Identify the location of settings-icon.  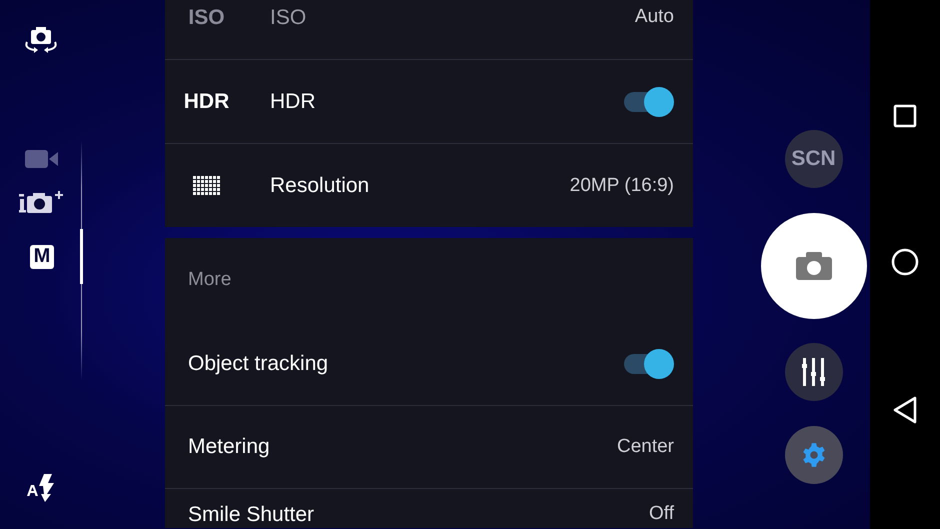
(813, 455).